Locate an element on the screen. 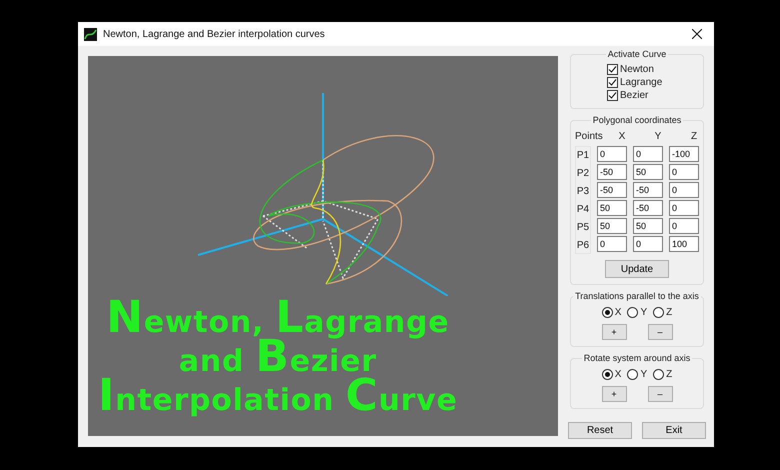  point-label: P4 is located at coordinates (583, 209).